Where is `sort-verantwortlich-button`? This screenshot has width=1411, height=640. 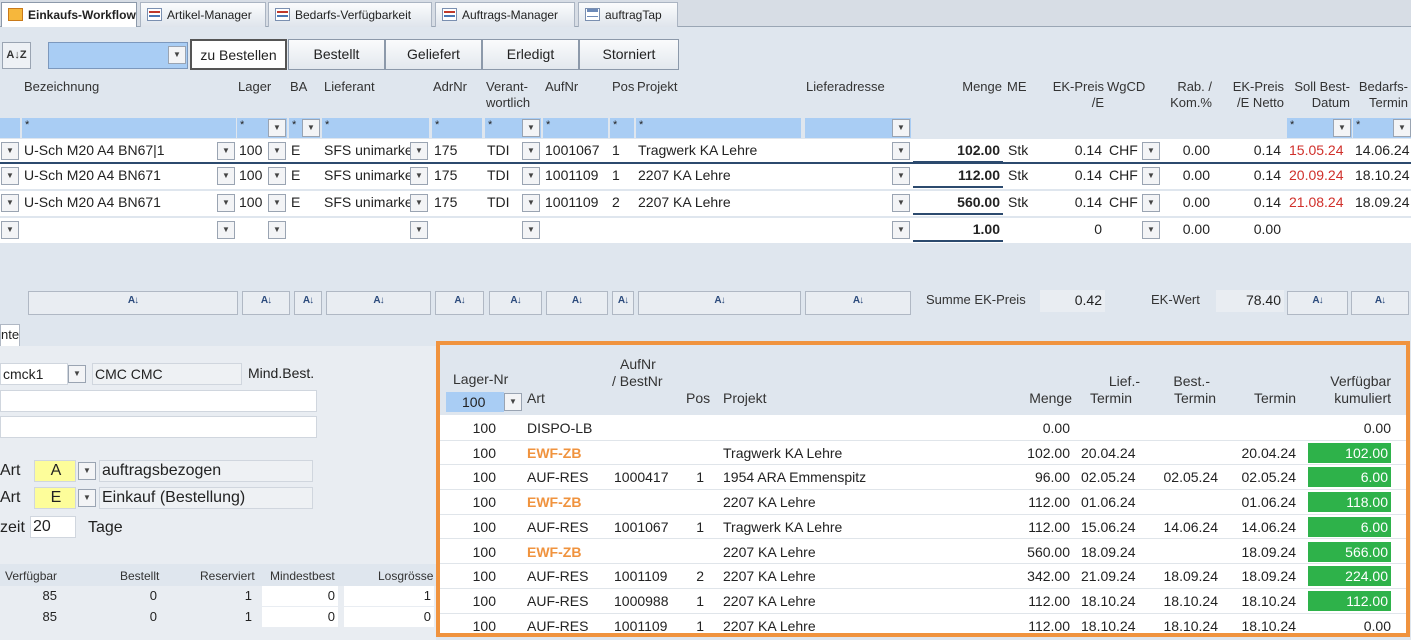
sort-verantwortlich-button is located at coordinates (515, 303).